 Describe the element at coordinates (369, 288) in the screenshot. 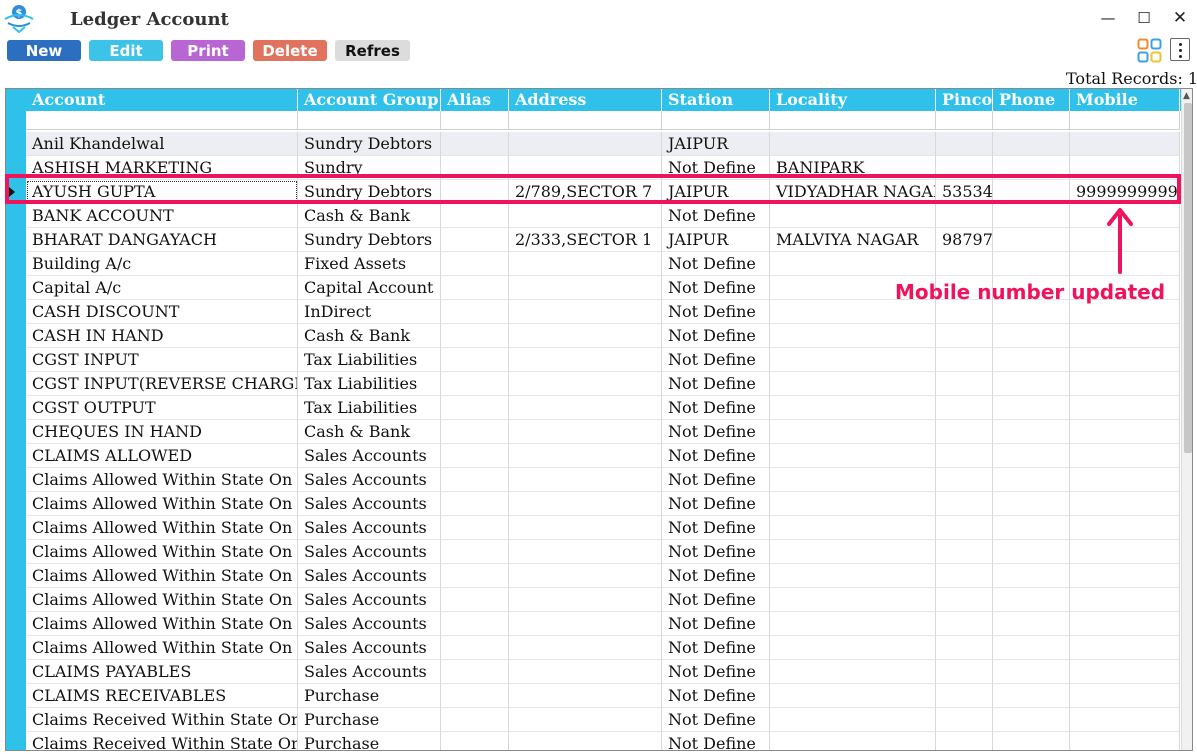

I see `cell-account-group: Capital Account` at that location.